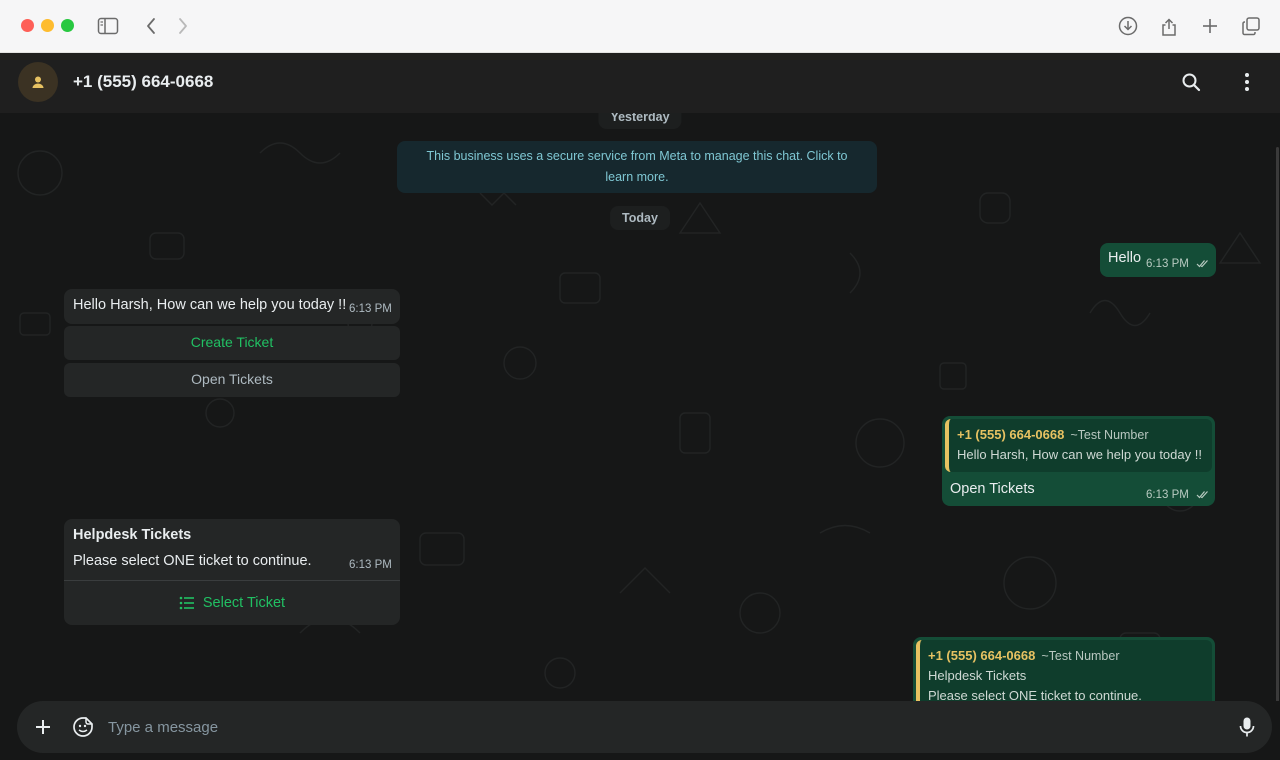  Describe the element at coordinates (1247, 82) in the screenshot. I see `more-vertical-icon` at that location.